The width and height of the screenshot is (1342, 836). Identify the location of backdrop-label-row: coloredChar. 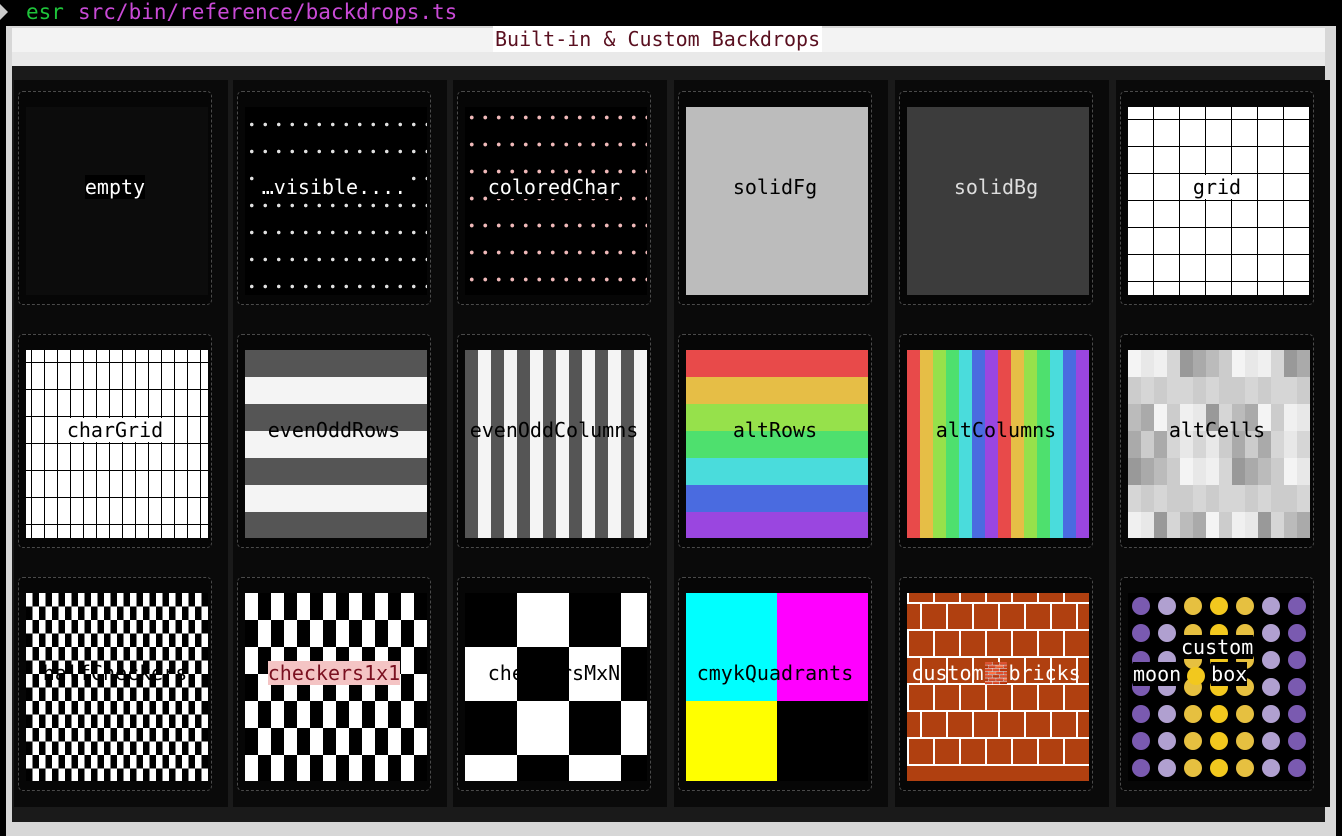
(554, 187).